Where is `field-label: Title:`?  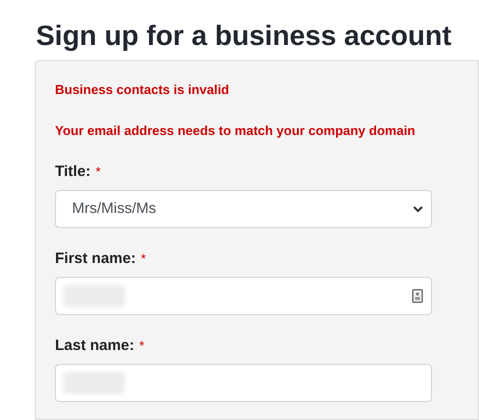
field-label: Title: is located at coordinates (73, 172).